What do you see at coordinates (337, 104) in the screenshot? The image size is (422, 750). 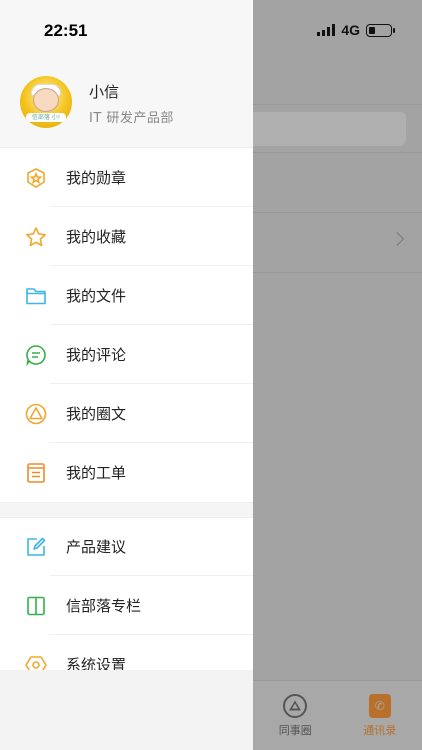 I see `bg-header-divider` at bounding box center [337, 104].